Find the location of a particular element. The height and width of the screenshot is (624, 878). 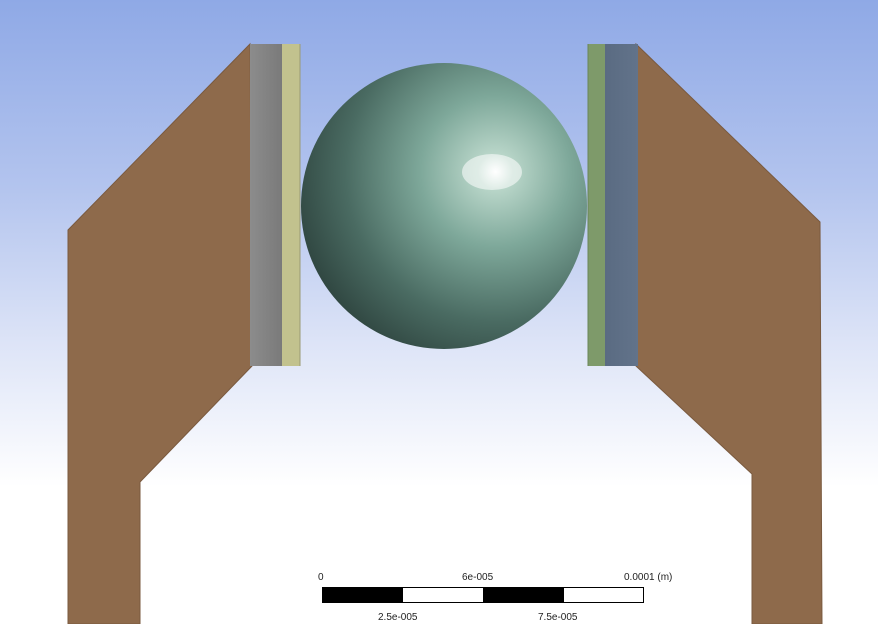

sphere-highlight is located at coordinates (492, 172).